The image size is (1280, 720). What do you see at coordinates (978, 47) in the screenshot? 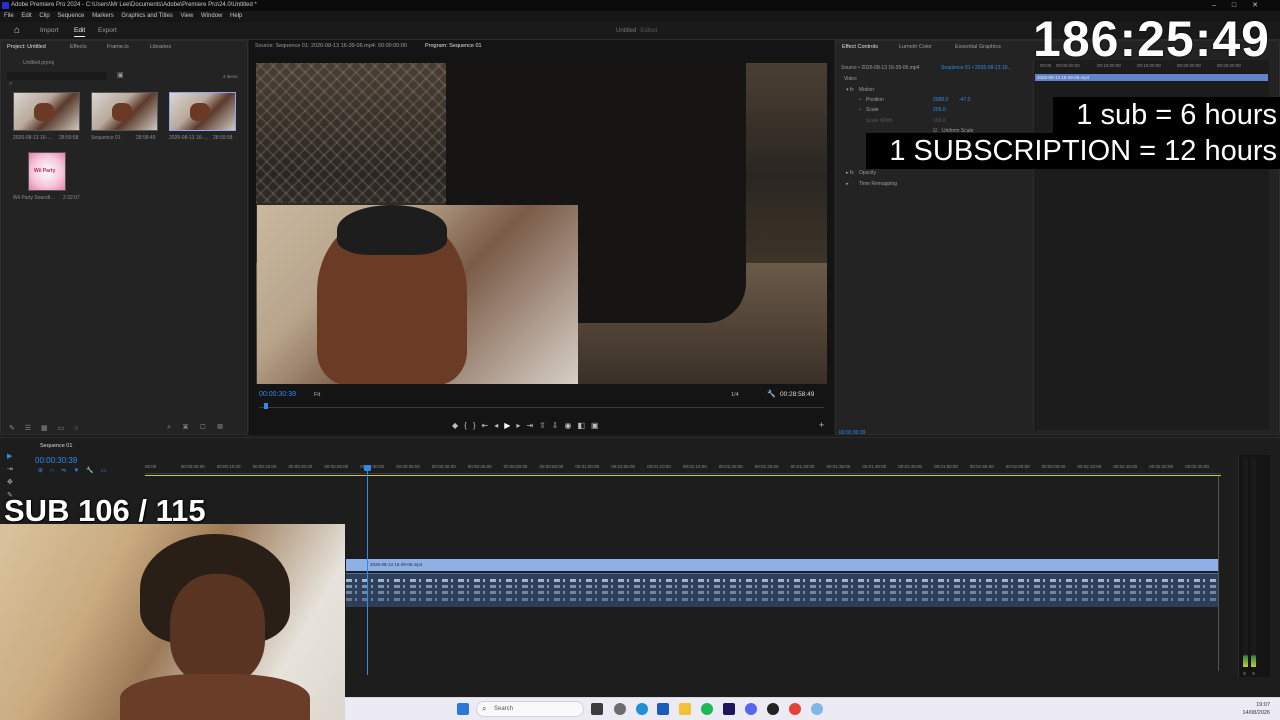
I see `tab-essential-graphics: Essential Graphics` at bounding box center [978, 47].